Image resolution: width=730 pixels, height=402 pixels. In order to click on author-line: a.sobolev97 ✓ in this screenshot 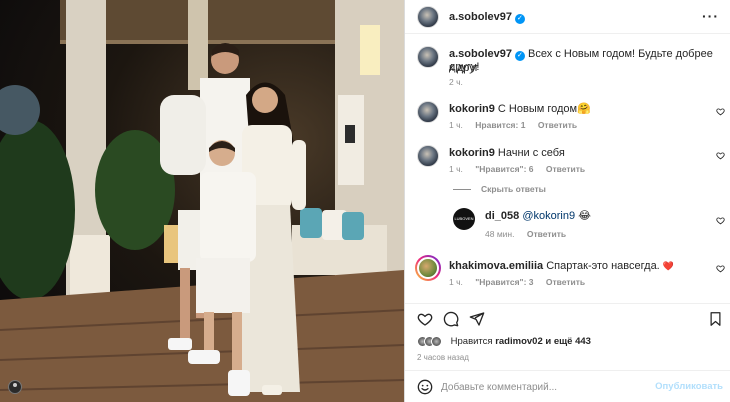, I will do `click(487, 17)`.